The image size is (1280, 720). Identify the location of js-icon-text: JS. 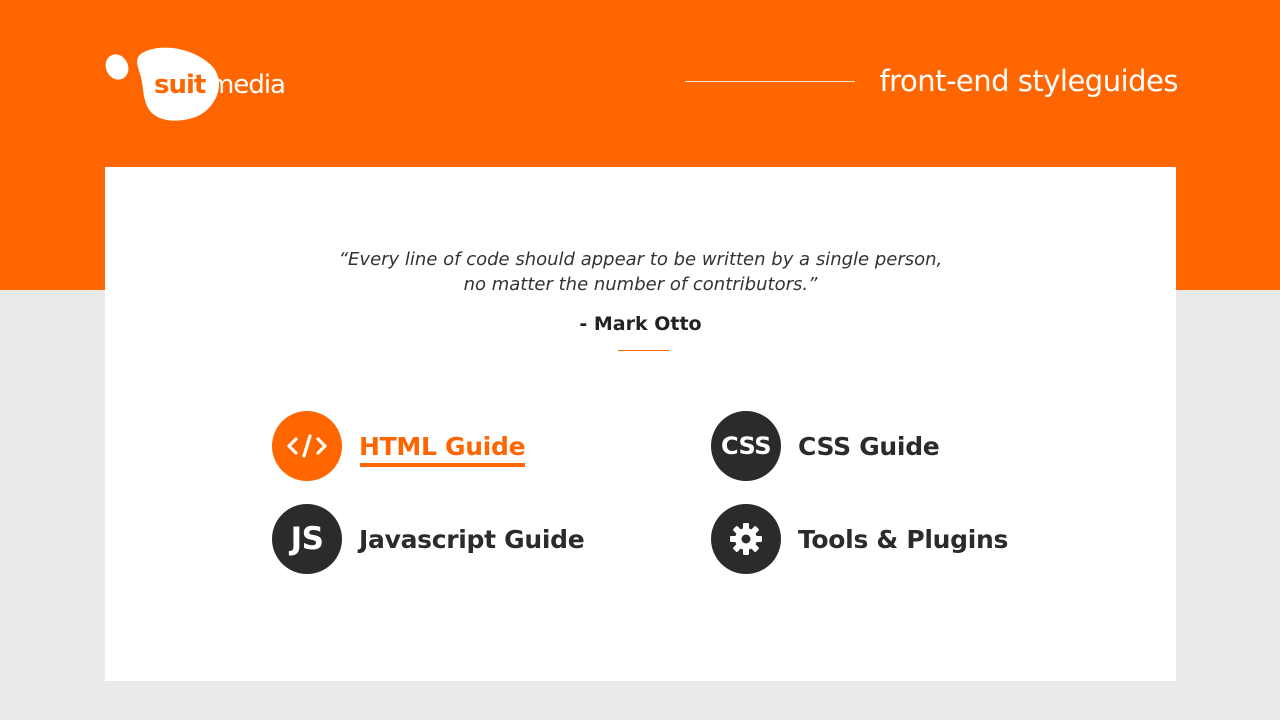
(307, 539).